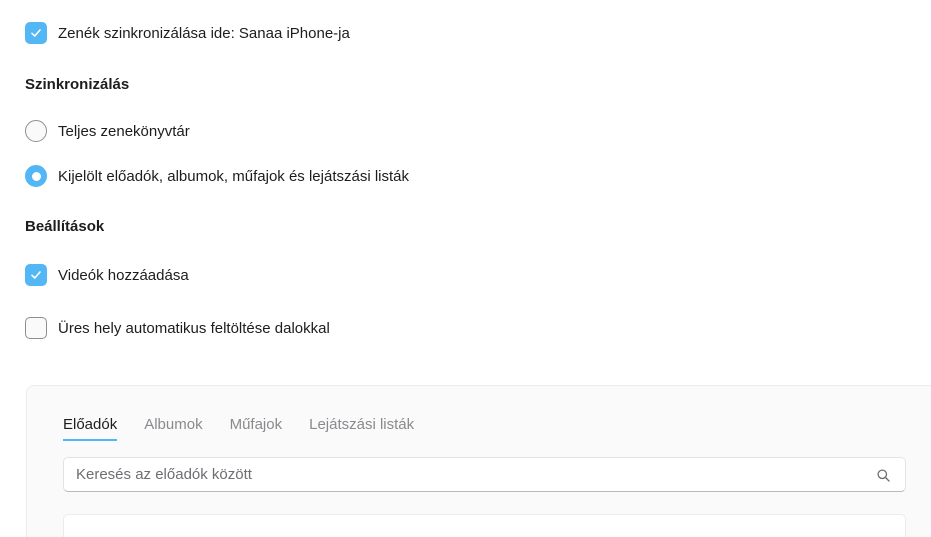 The width and height of the screenshot is (931, 537). I want to click on tab-playlists: Lejátszási listák, so click(361, 428).